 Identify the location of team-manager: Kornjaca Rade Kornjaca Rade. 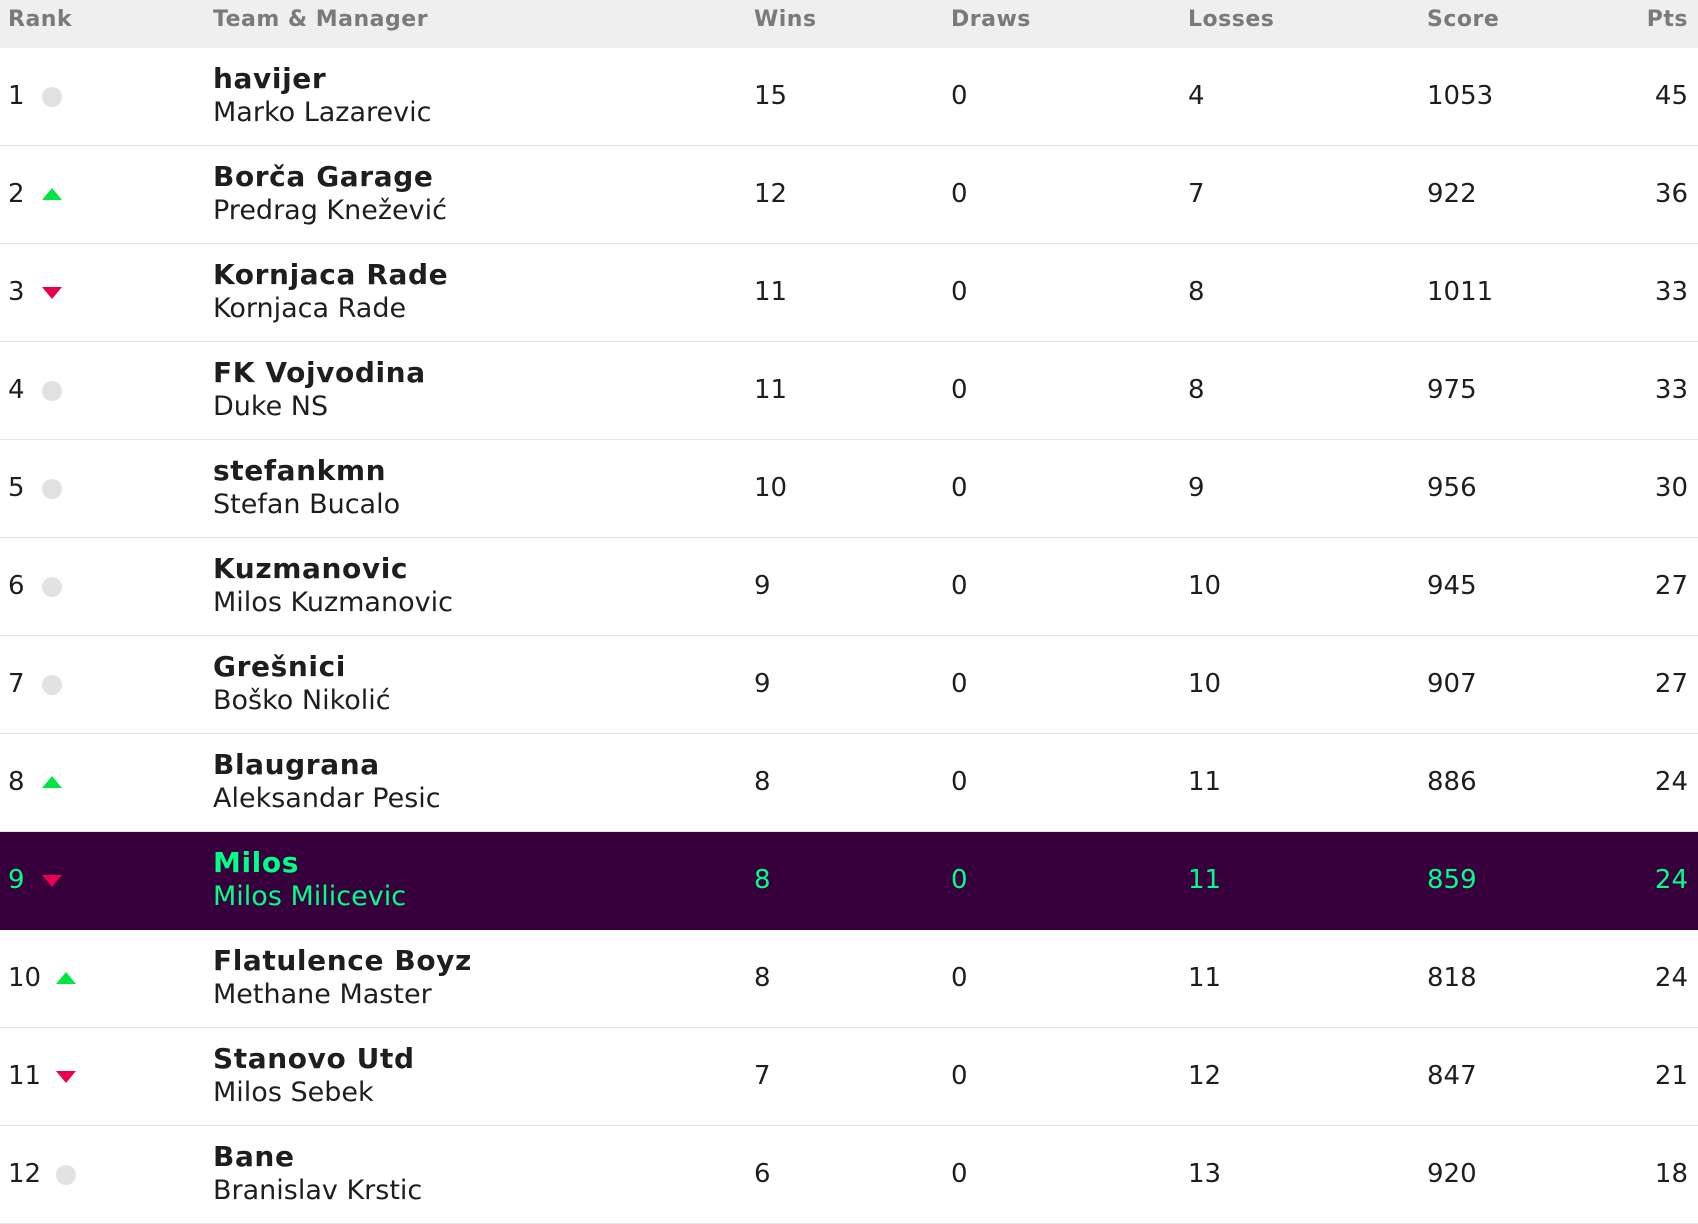
(473, 292).